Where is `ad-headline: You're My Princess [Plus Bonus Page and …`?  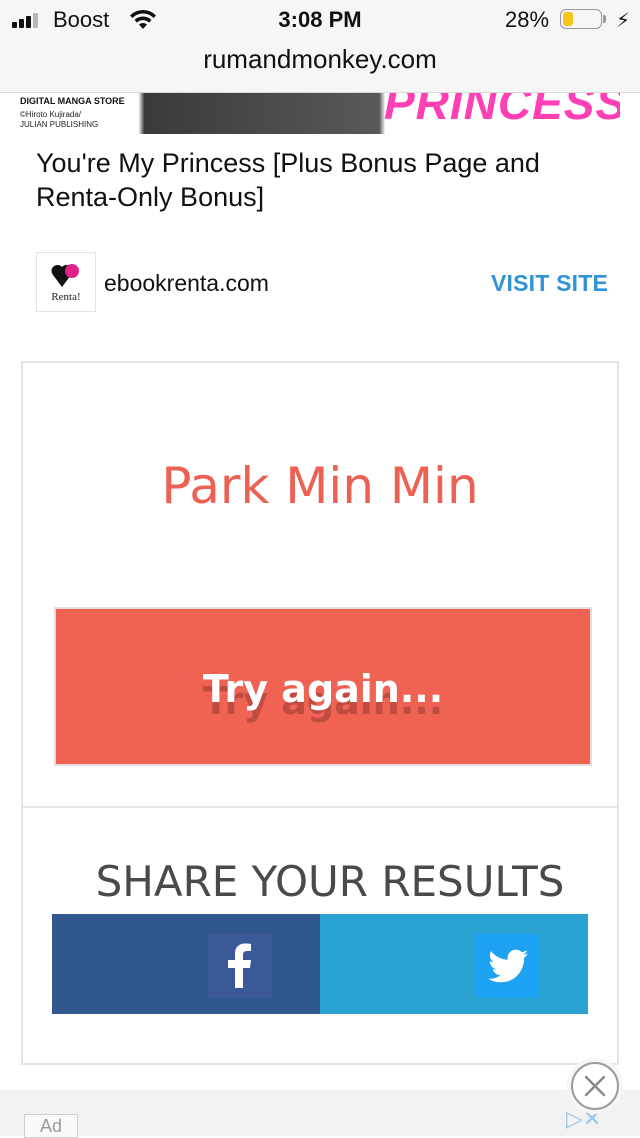
ad-headline: You're My Princess [Plus Bonus Page and … is located at coordinates (316, 180).